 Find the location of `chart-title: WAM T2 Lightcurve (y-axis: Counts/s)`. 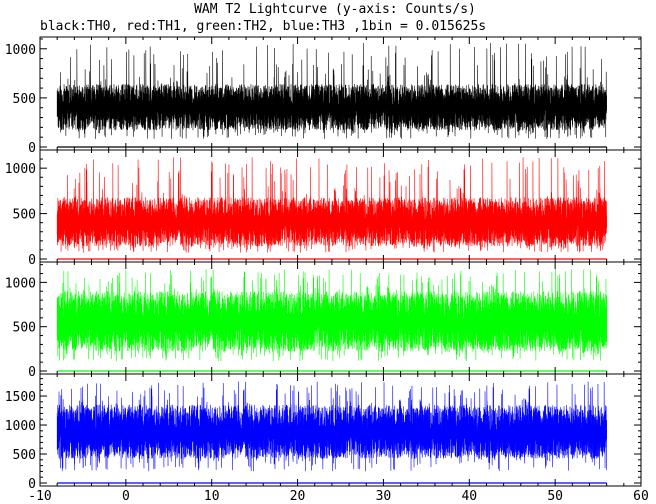

chart-title: WAM T2 Lightcurve (y-axis: Counts/s) is located at coordinates (335, 9).